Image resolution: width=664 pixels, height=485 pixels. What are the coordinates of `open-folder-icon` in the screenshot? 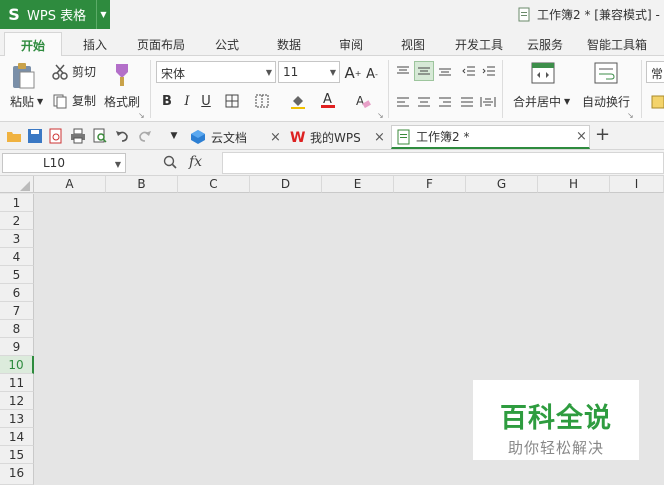 It's located at (14, 136).